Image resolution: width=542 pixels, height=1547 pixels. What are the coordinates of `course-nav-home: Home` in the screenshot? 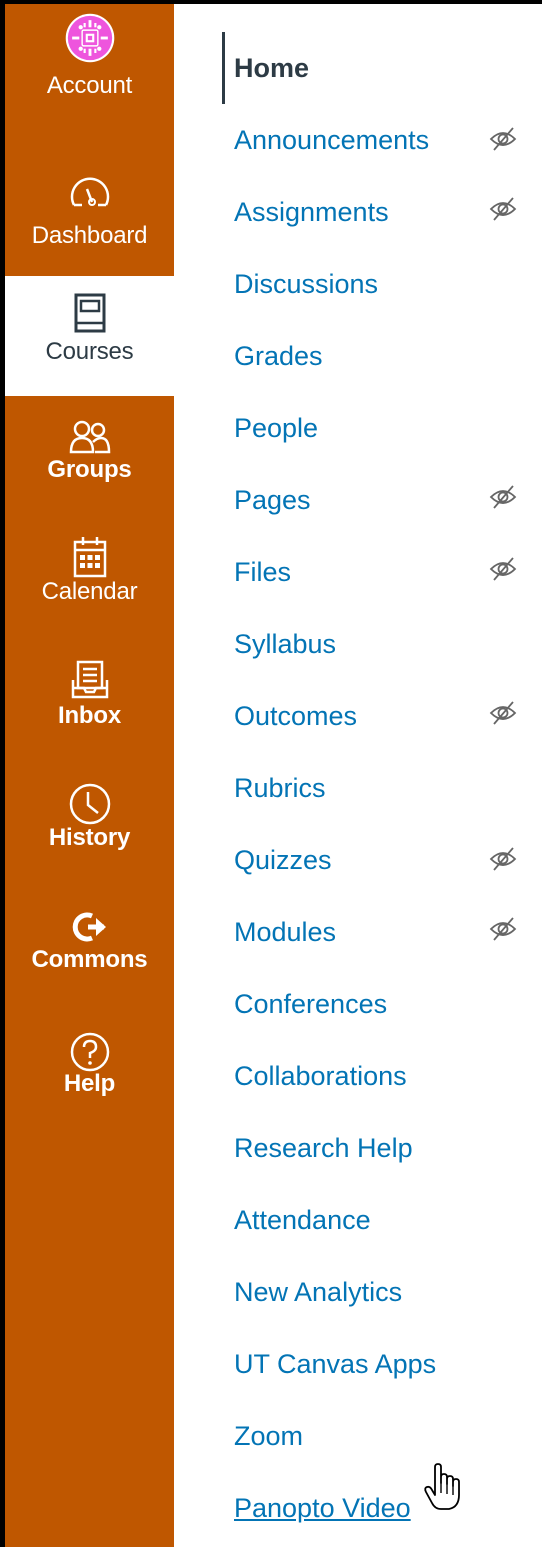 It's located at (384, 68).